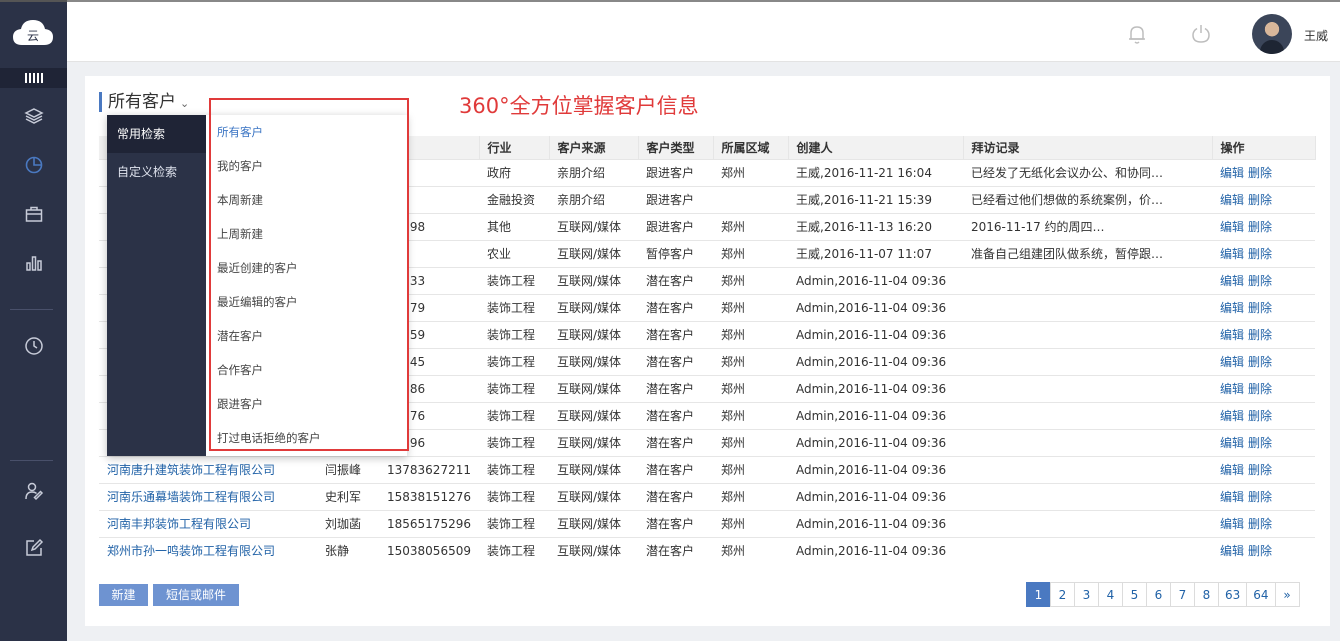 The width and height of the screenshot is (1340, 641). Describe the element at coordinates (306, 132) in the screenshot. I see `dropdown-item: 所有客户` at that location.